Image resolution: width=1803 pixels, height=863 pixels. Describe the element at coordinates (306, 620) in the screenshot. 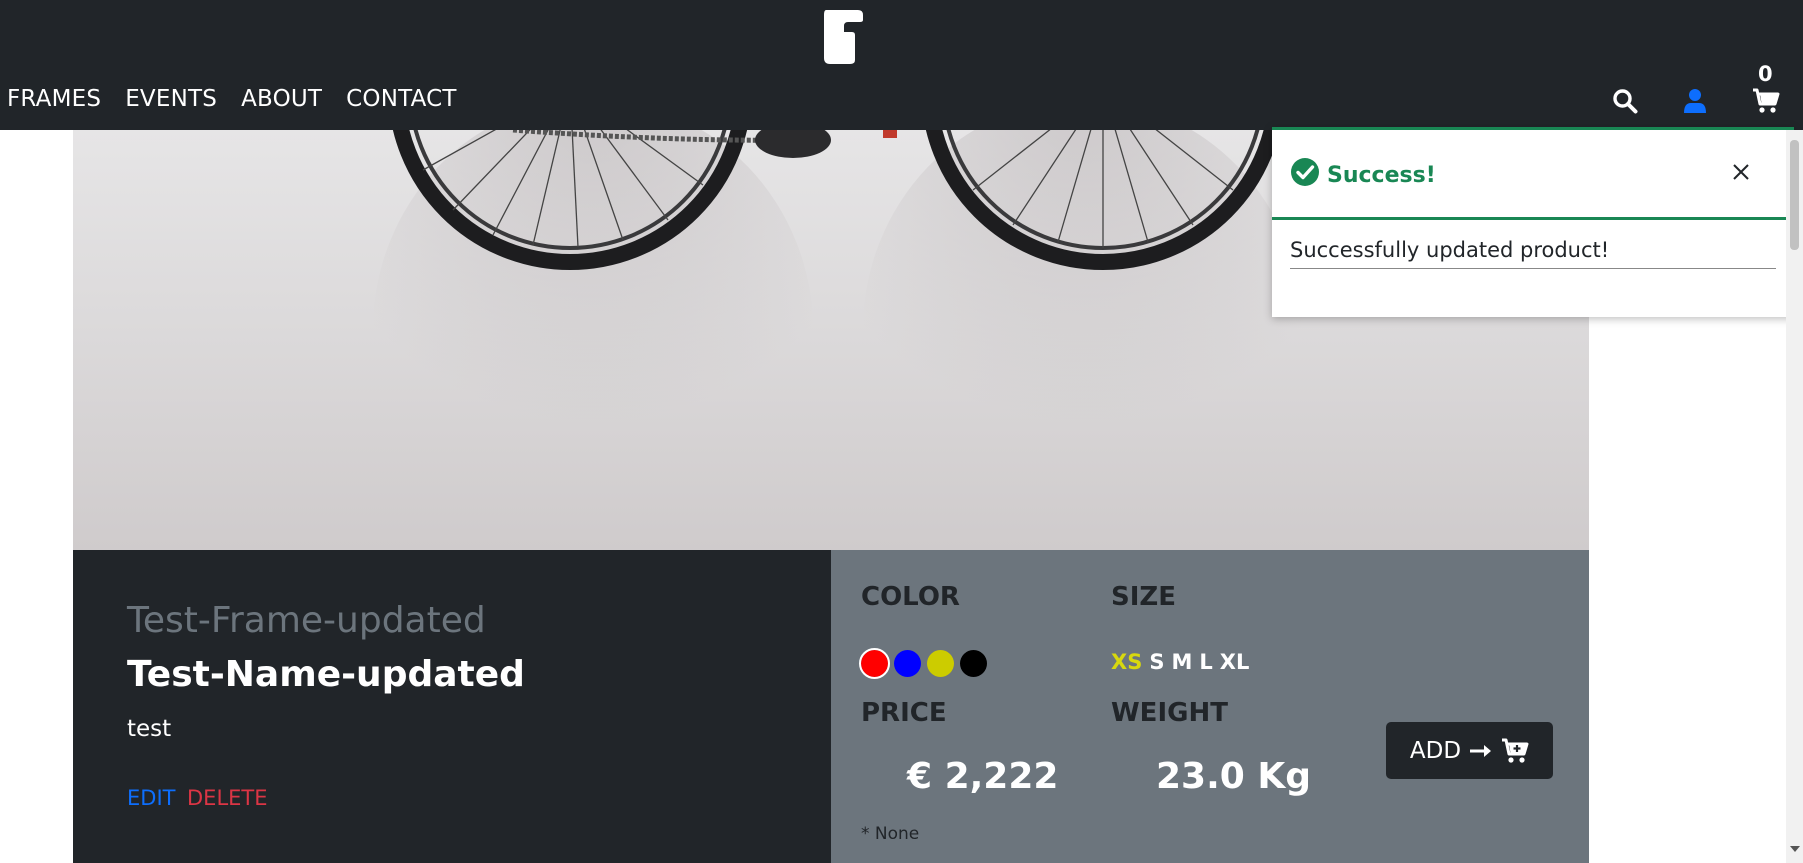

I see `frame-name: Test-Frame-updated` at that location.